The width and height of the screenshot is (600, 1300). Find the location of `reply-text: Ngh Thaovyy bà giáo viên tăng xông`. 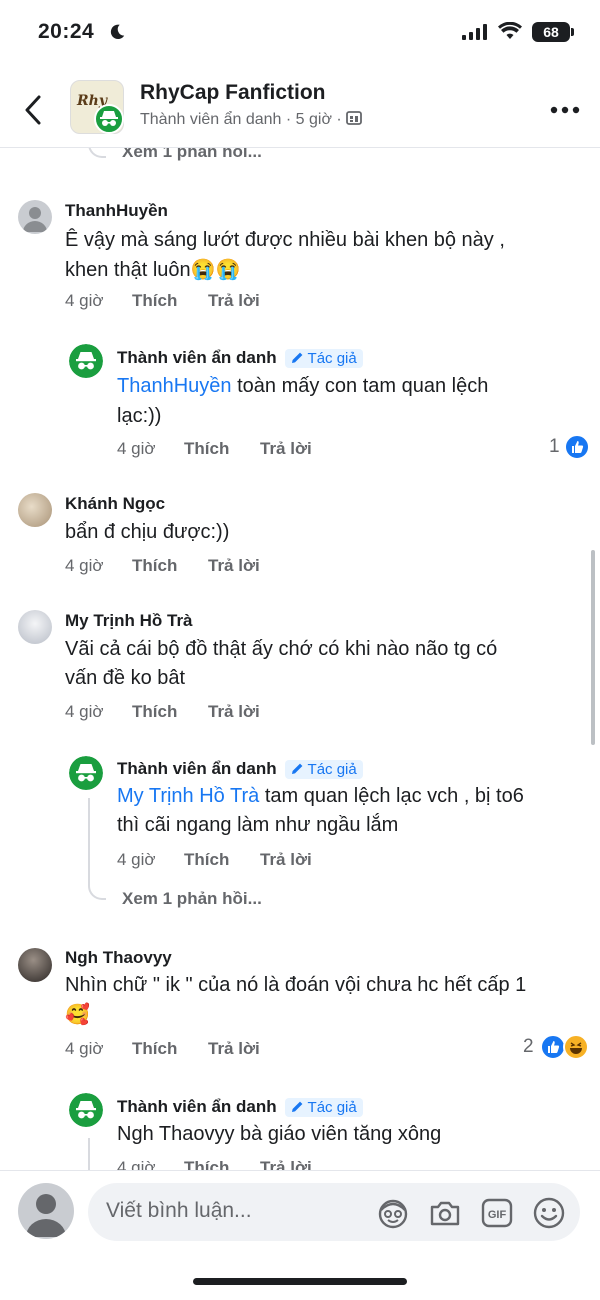

reply-text: Ngh Thaovyy bà giáo viên tăng xông is located at coordinates (279, 1134).